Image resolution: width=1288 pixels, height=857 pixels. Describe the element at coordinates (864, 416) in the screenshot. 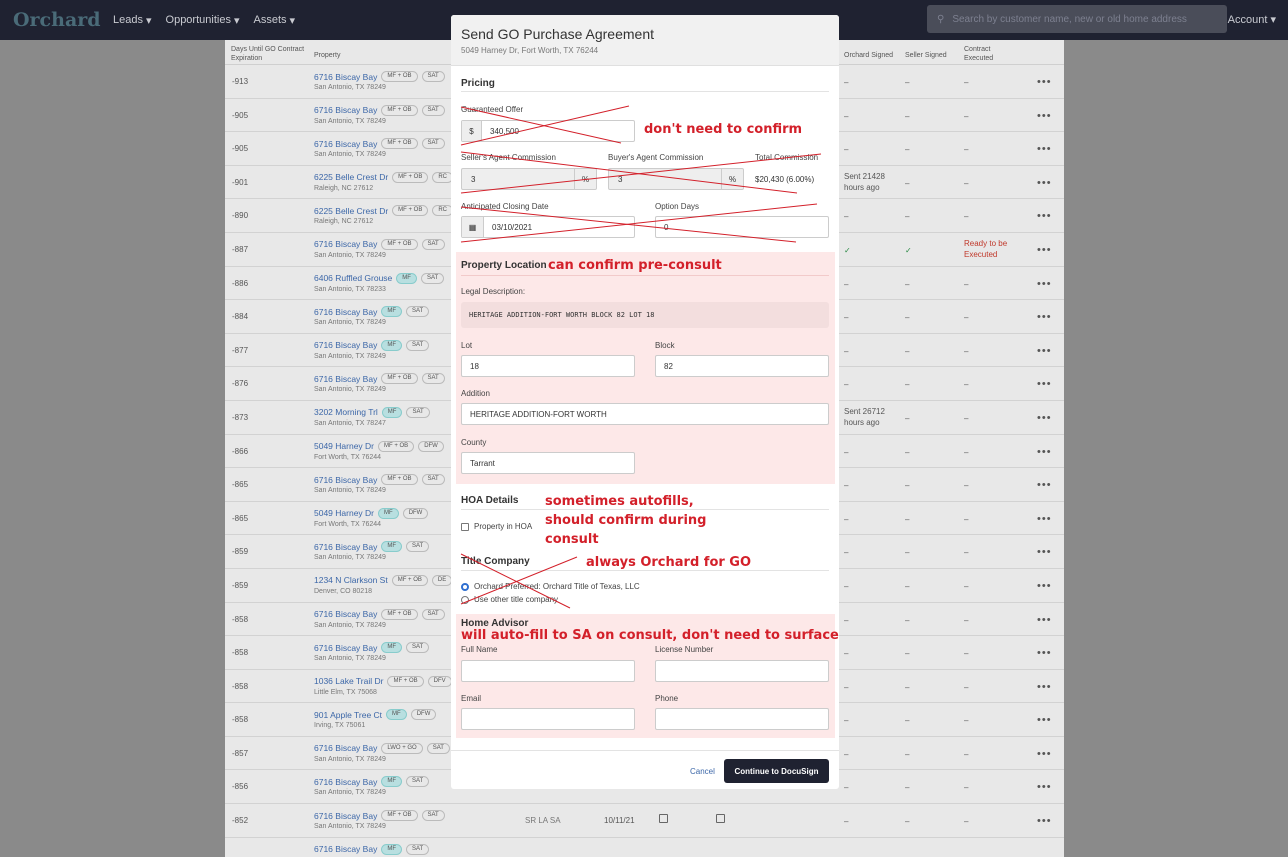

I see `orchard-signed-cell: Sent 26712 hours ago` at that location.